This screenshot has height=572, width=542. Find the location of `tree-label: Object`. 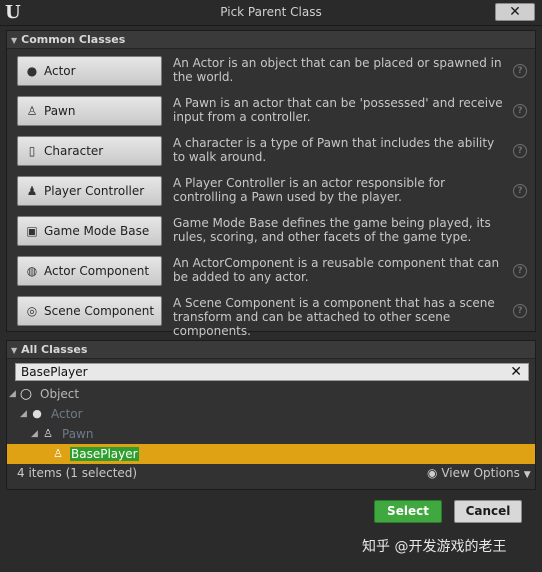

tree-label: Object is located at coordinates (60, 394).